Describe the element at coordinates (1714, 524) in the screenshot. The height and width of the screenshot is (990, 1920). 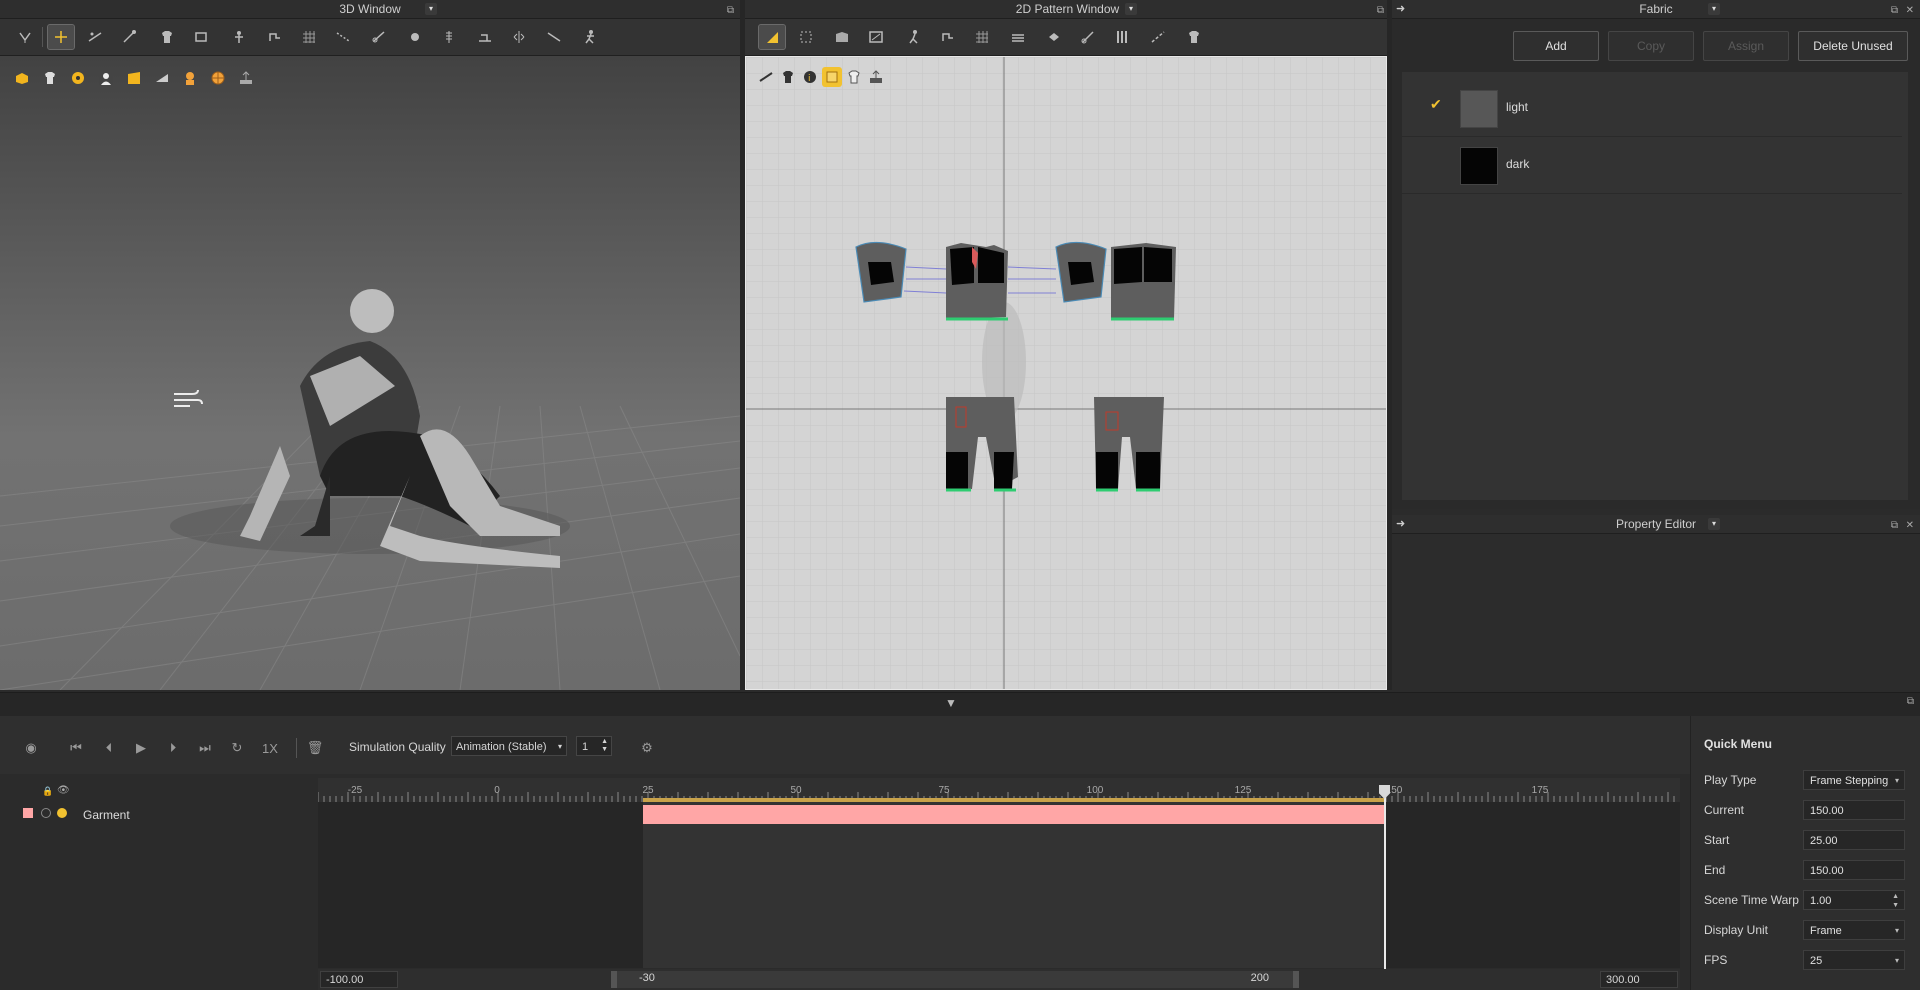
I see `property-editor-dropdown: ▾` at that location.